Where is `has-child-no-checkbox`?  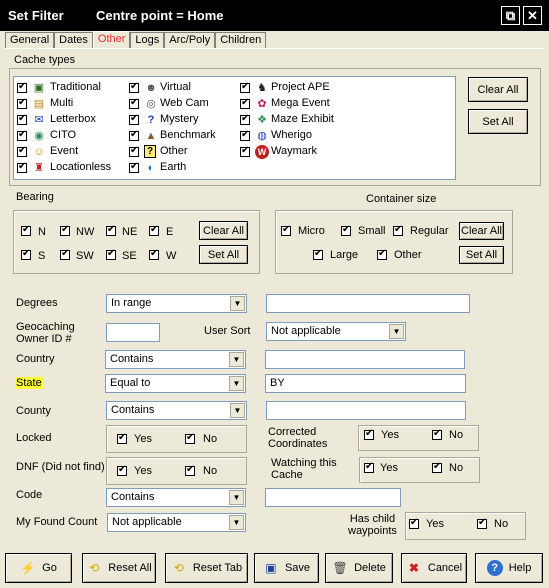
has-child-no-checkbox is located at coordinates (482, 523).